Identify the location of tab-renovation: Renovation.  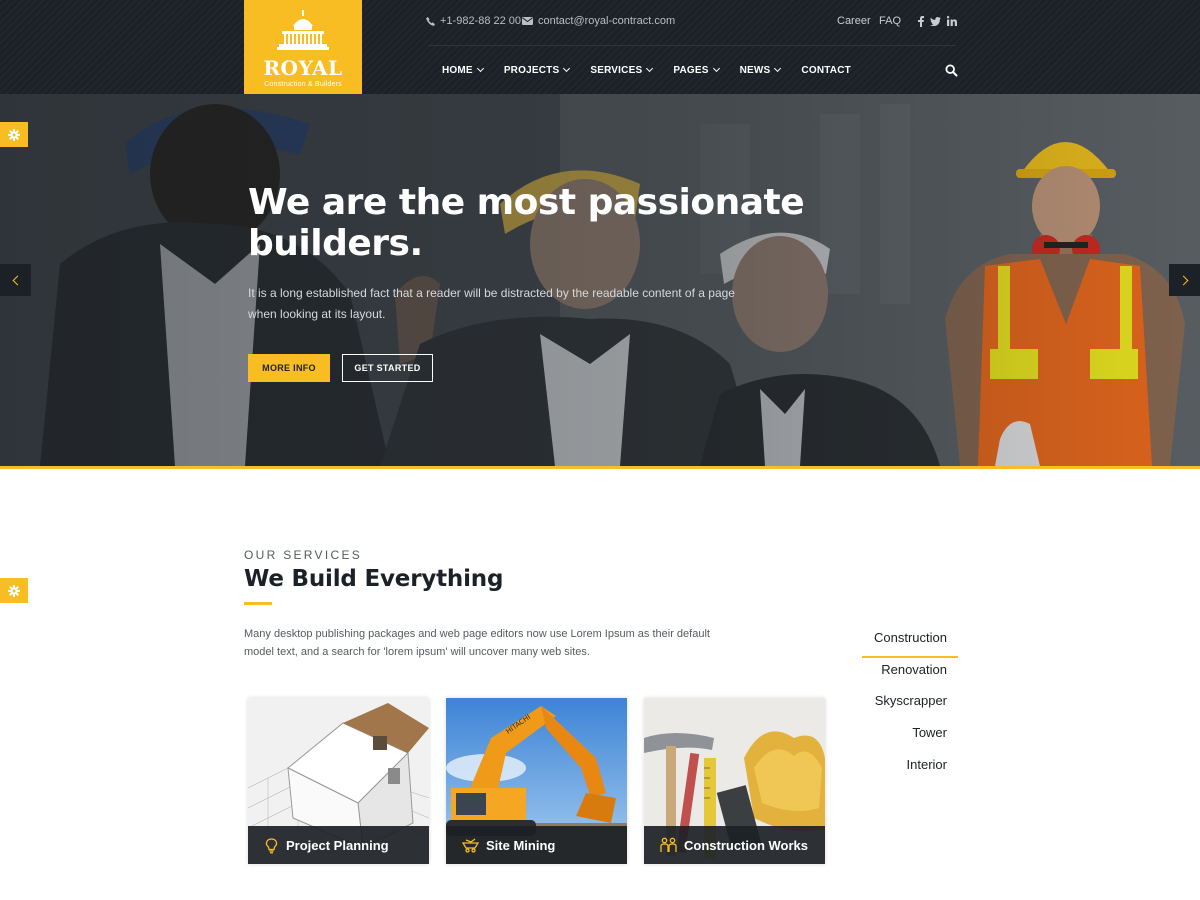
(910, 674).